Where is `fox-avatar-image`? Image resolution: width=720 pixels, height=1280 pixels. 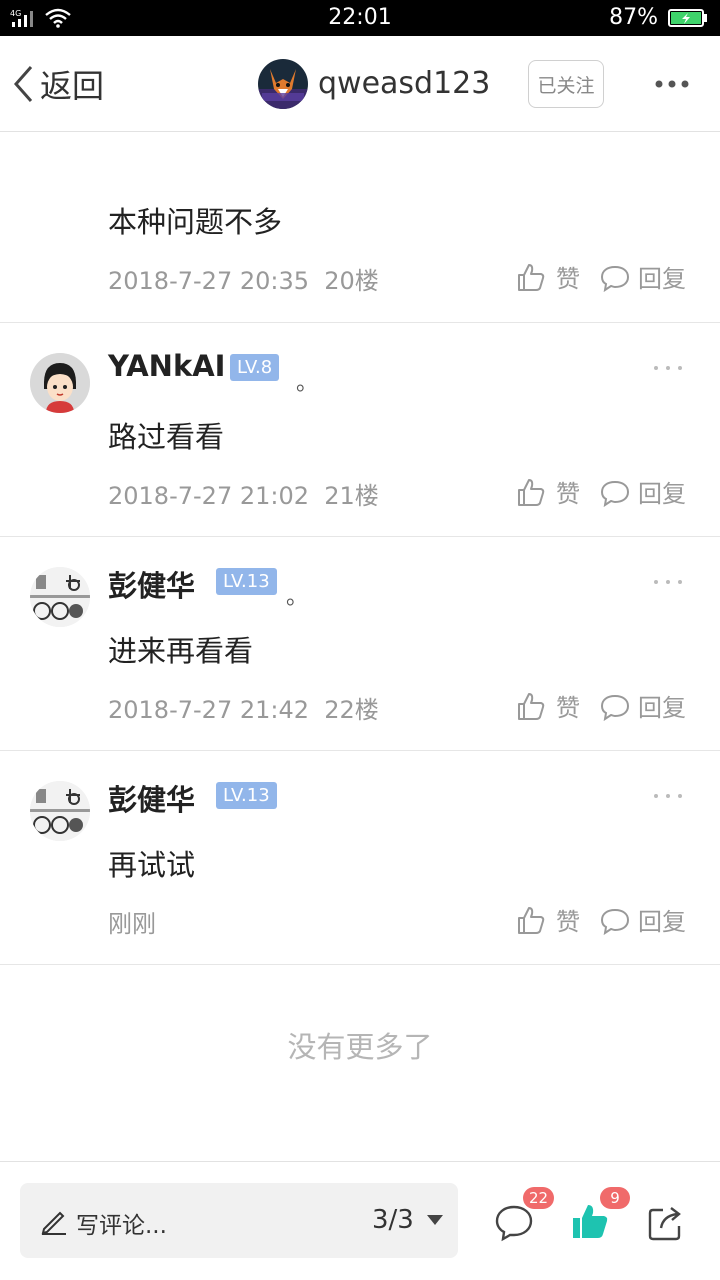 fox-avatar-image is located at coordinates (283, 84).